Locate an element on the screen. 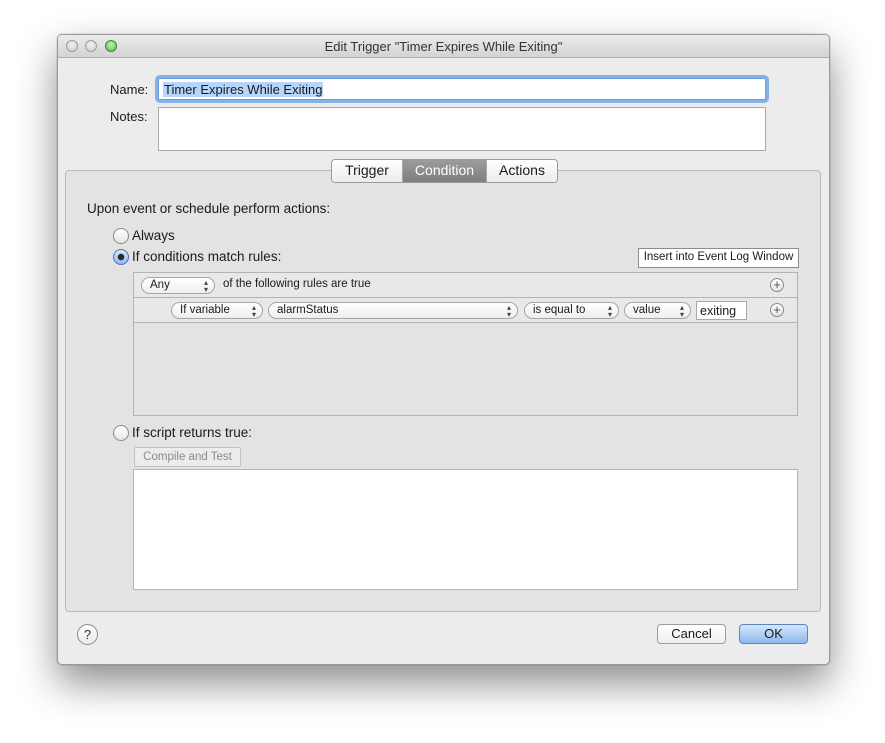 This screenshot has width=885, height=743. match-mode-popup: Any ▴ ▾ is located at coordinates (178, 285).